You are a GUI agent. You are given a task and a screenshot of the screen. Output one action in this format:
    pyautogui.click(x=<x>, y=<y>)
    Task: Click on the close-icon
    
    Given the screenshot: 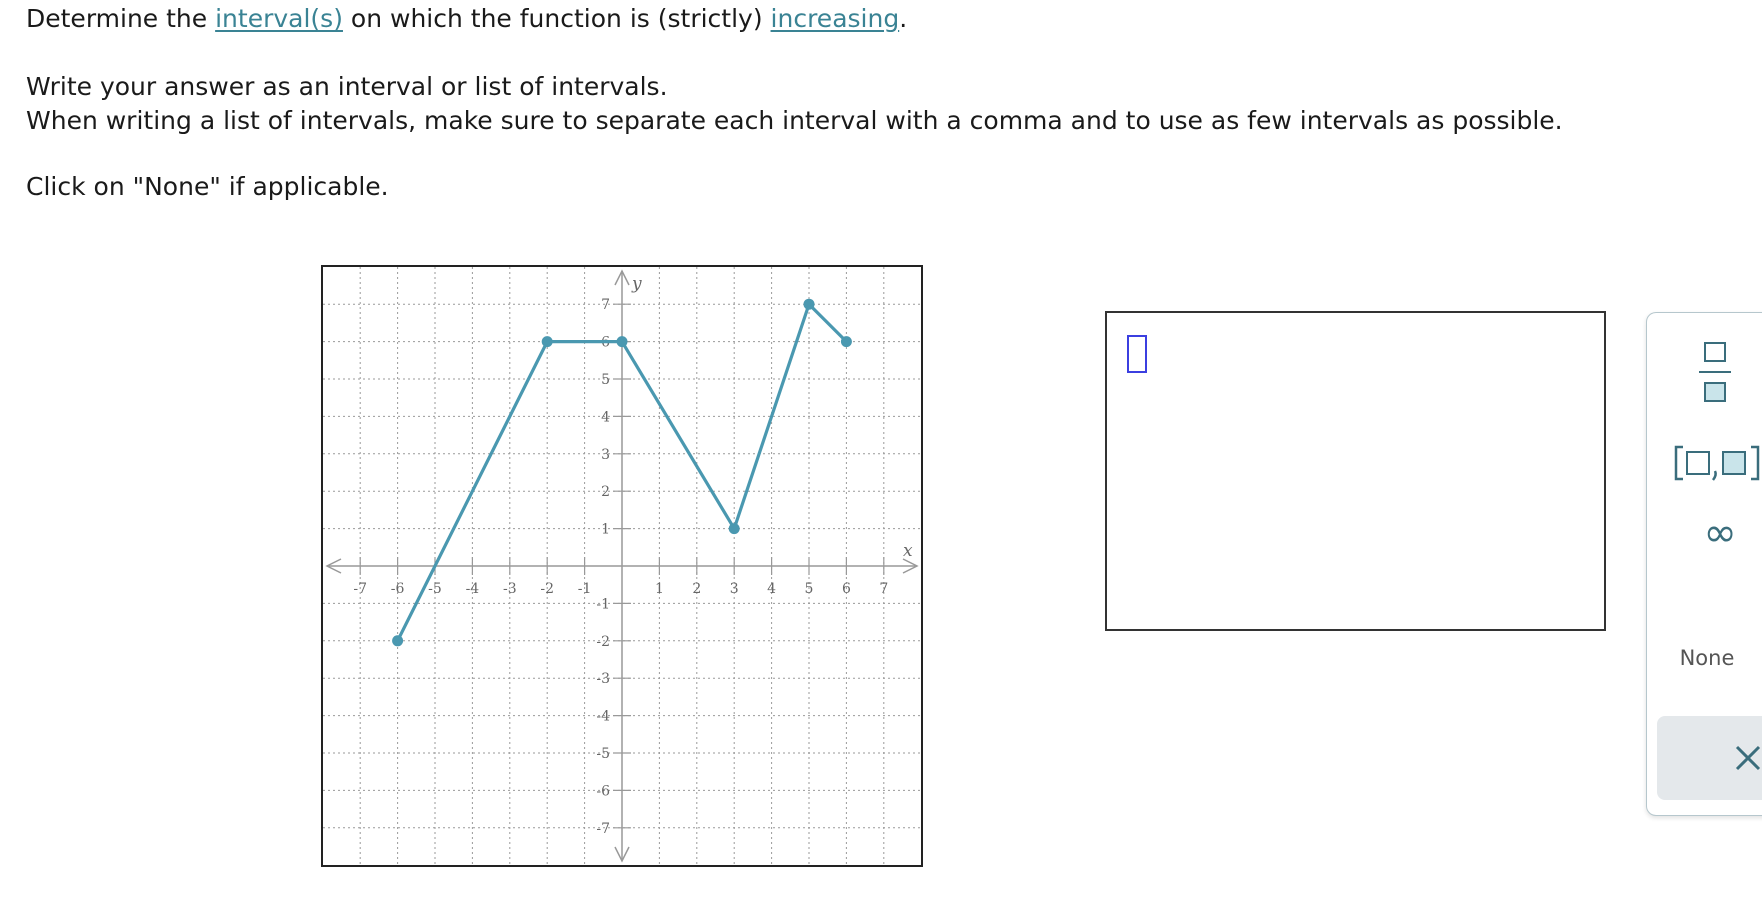 What is the action you would take?
    pyautogui.click(x=1748, y=758)
    